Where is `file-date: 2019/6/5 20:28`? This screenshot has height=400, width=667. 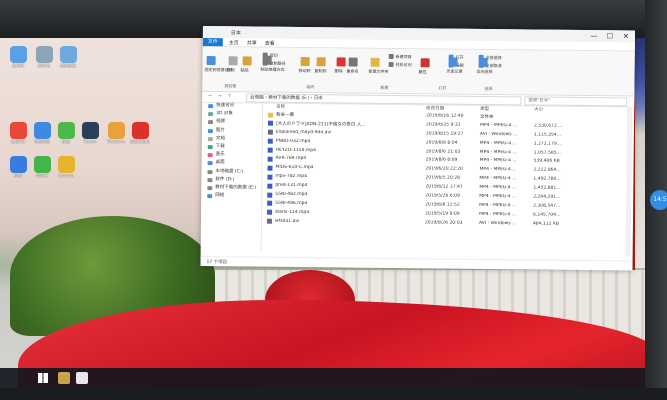
file-date: 2019/6/5 20:28 is located at coordinates (443, 178).